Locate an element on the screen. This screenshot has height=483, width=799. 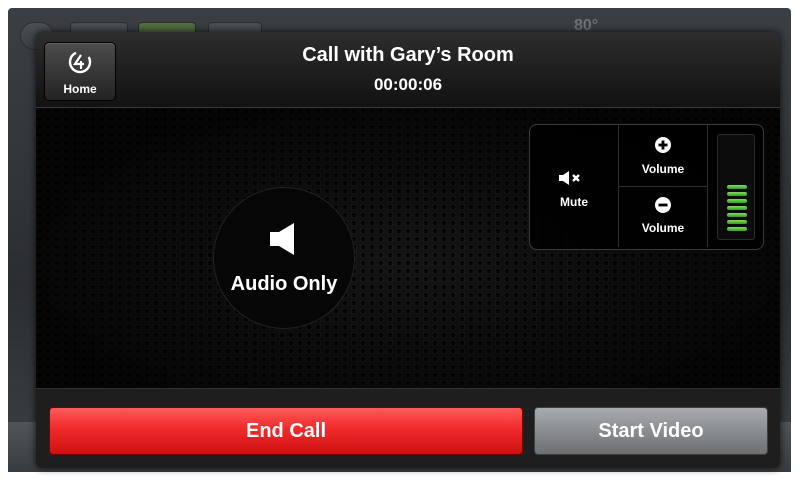
volume-control-panel: Mute Volume Volume is located at coordinates (646, 187).